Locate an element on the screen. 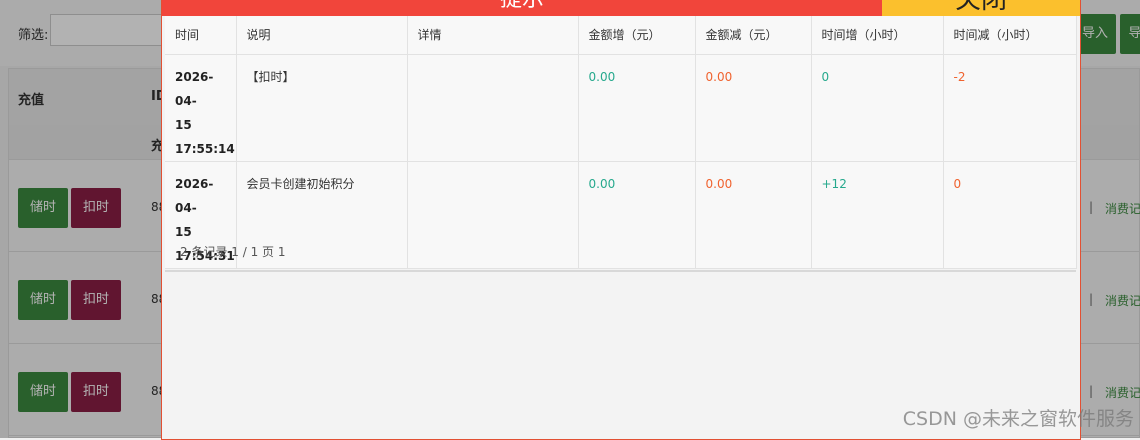  column-header-time-decrease: 时间减（小时） is located at coordinates (1010, 35).